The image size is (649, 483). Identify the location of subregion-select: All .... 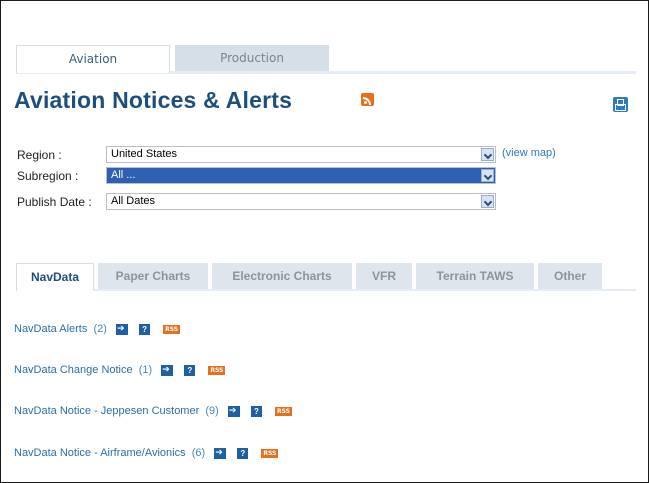
(301, 175).